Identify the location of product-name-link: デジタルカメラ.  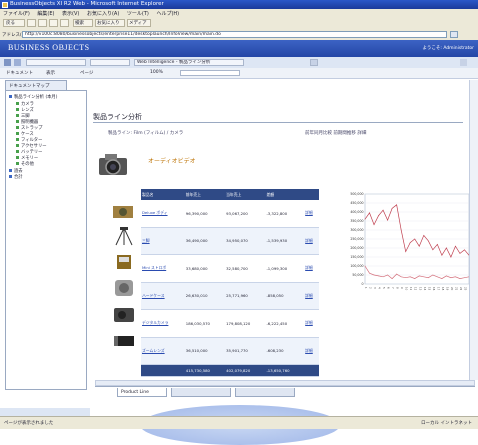
(163, 323).